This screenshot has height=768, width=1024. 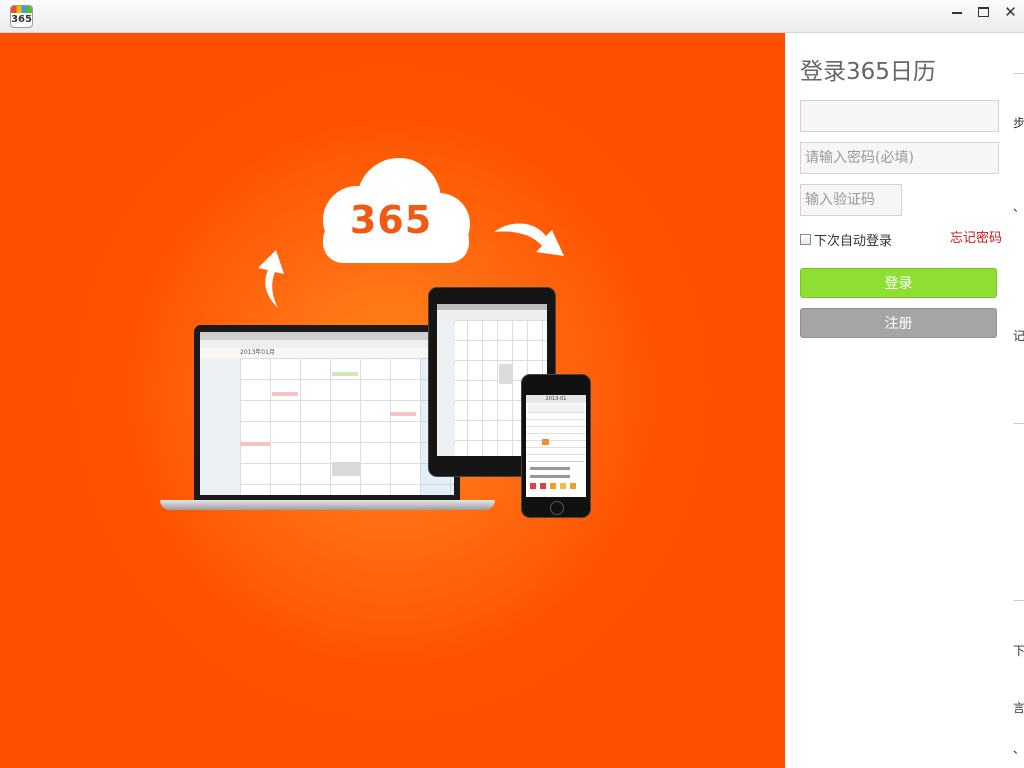 What do you see at coordinates (899, 116) in the screenshot?
I see `username-input` at bounding box center [899, 116].